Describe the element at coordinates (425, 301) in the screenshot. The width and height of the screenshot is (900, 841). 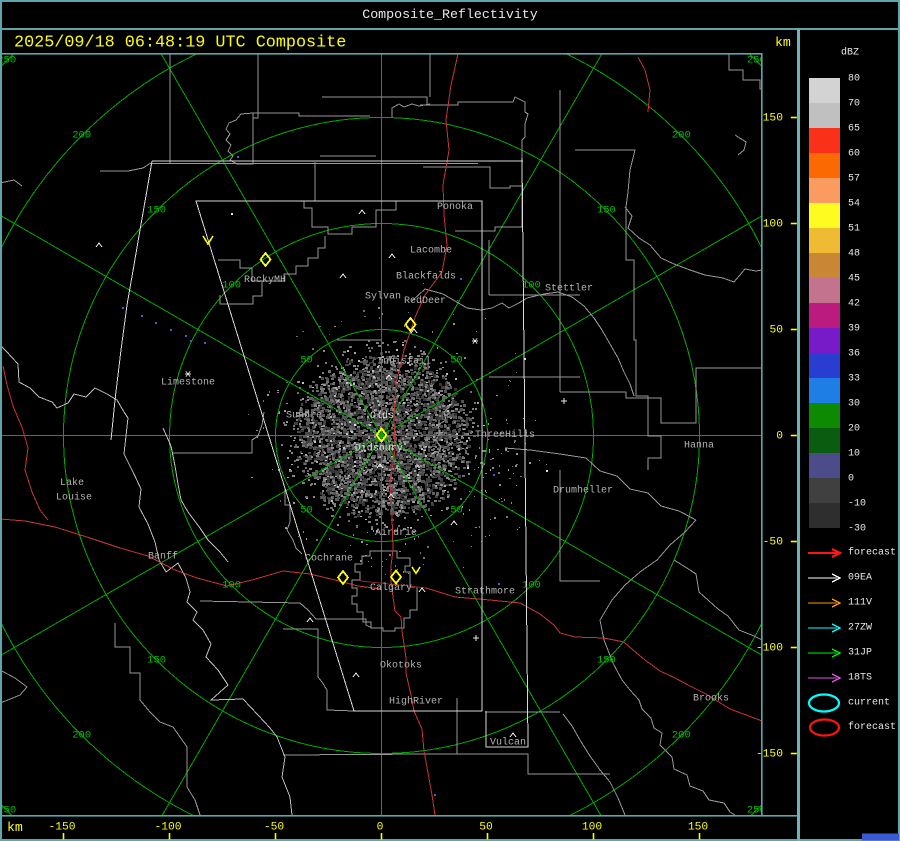
I see `svg-text: RedDeer` at that location.